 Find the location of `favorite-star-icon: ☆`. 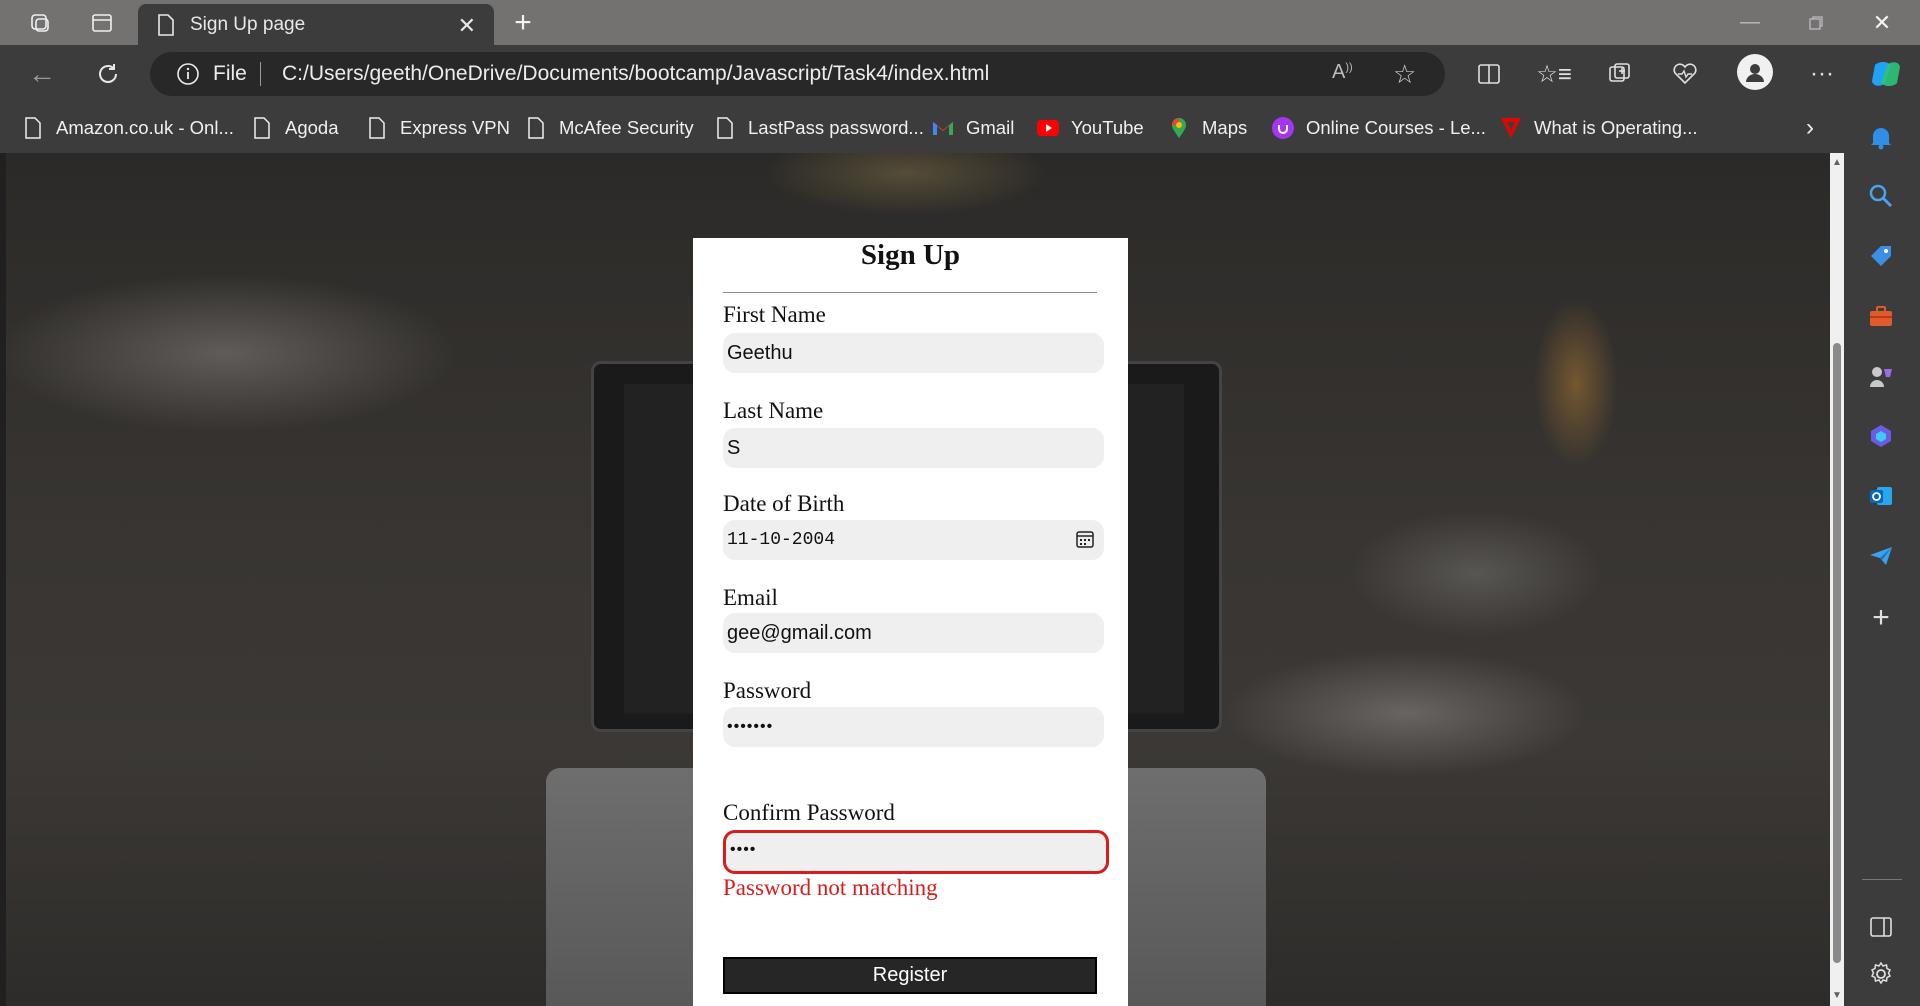

favorite-star-icon: ☆ is located at coordinates (1404, 74).